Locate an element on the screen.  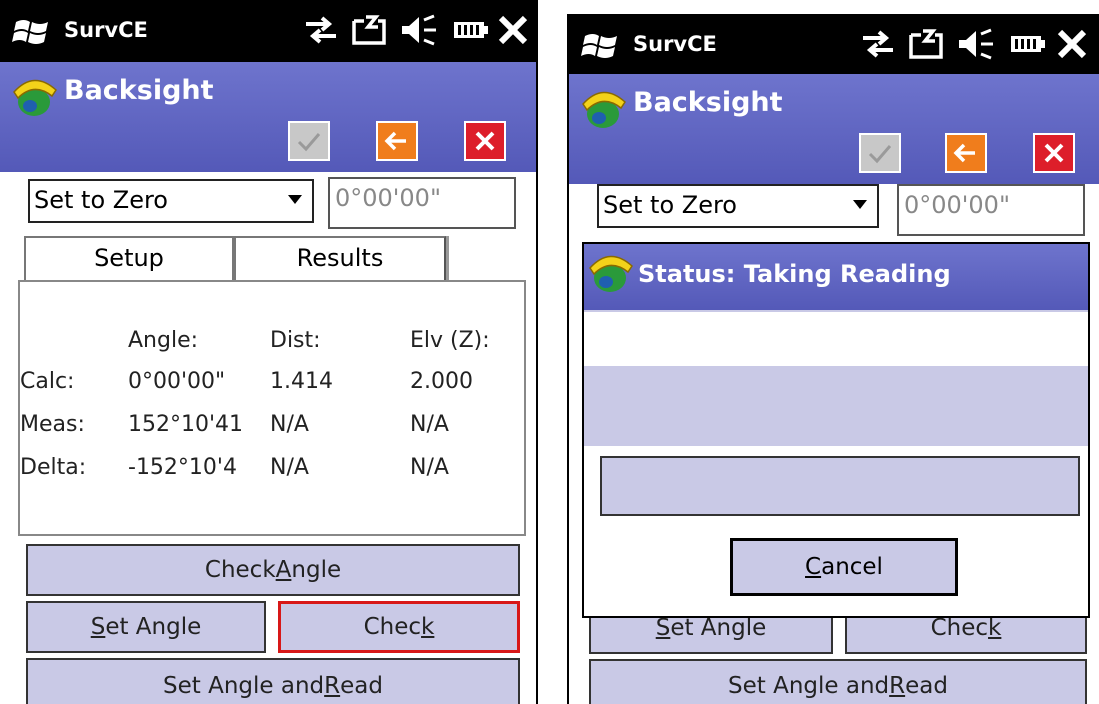
check-angle-button: Check Angle is located at coordinates (273, 570).